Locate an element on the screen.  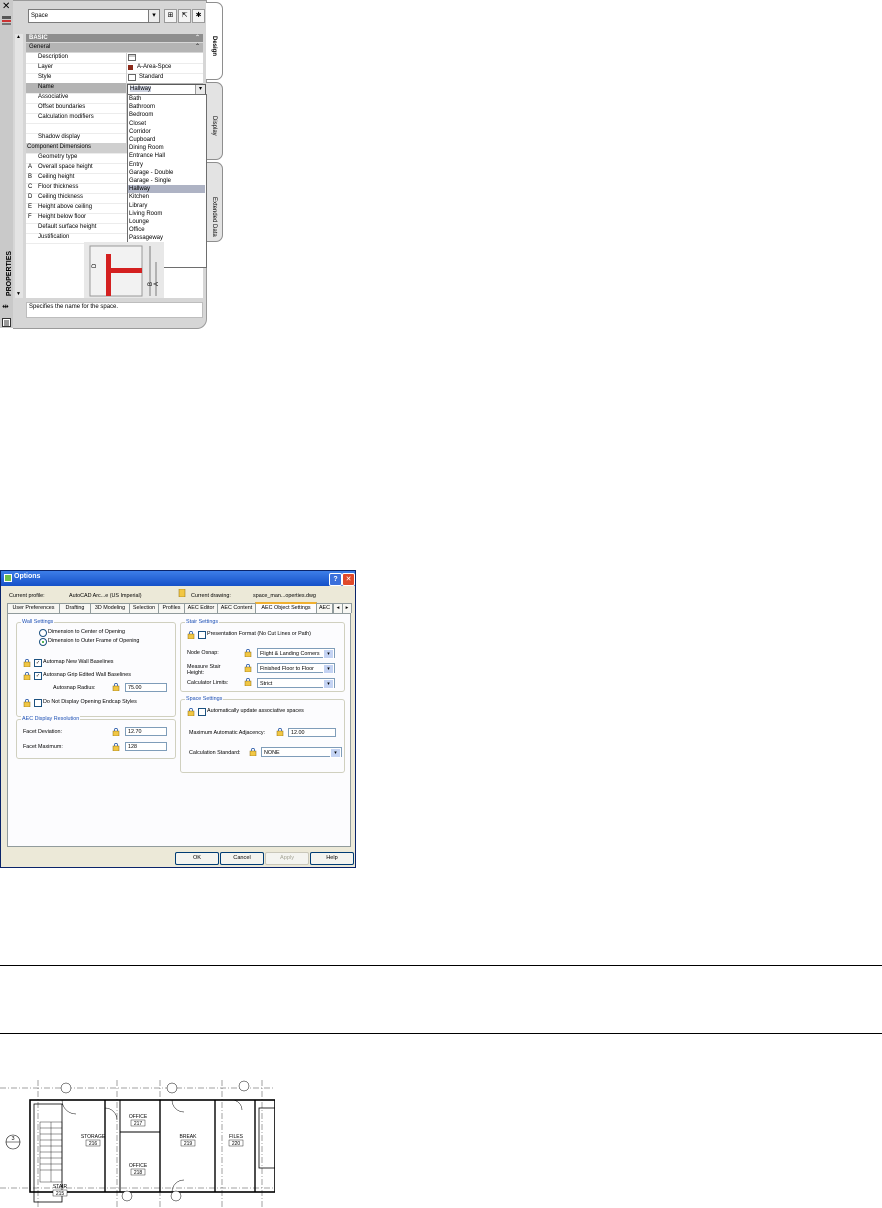
palette-title-strip: ✕ PROPERTIES ⇹ is located at coordinates (7, 164).